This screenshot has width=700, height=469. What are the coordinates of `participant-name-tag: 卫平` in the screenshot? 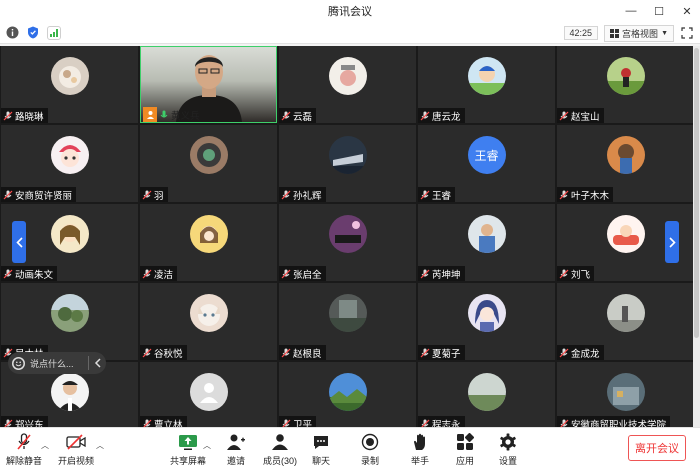 It's located at (298, 421).